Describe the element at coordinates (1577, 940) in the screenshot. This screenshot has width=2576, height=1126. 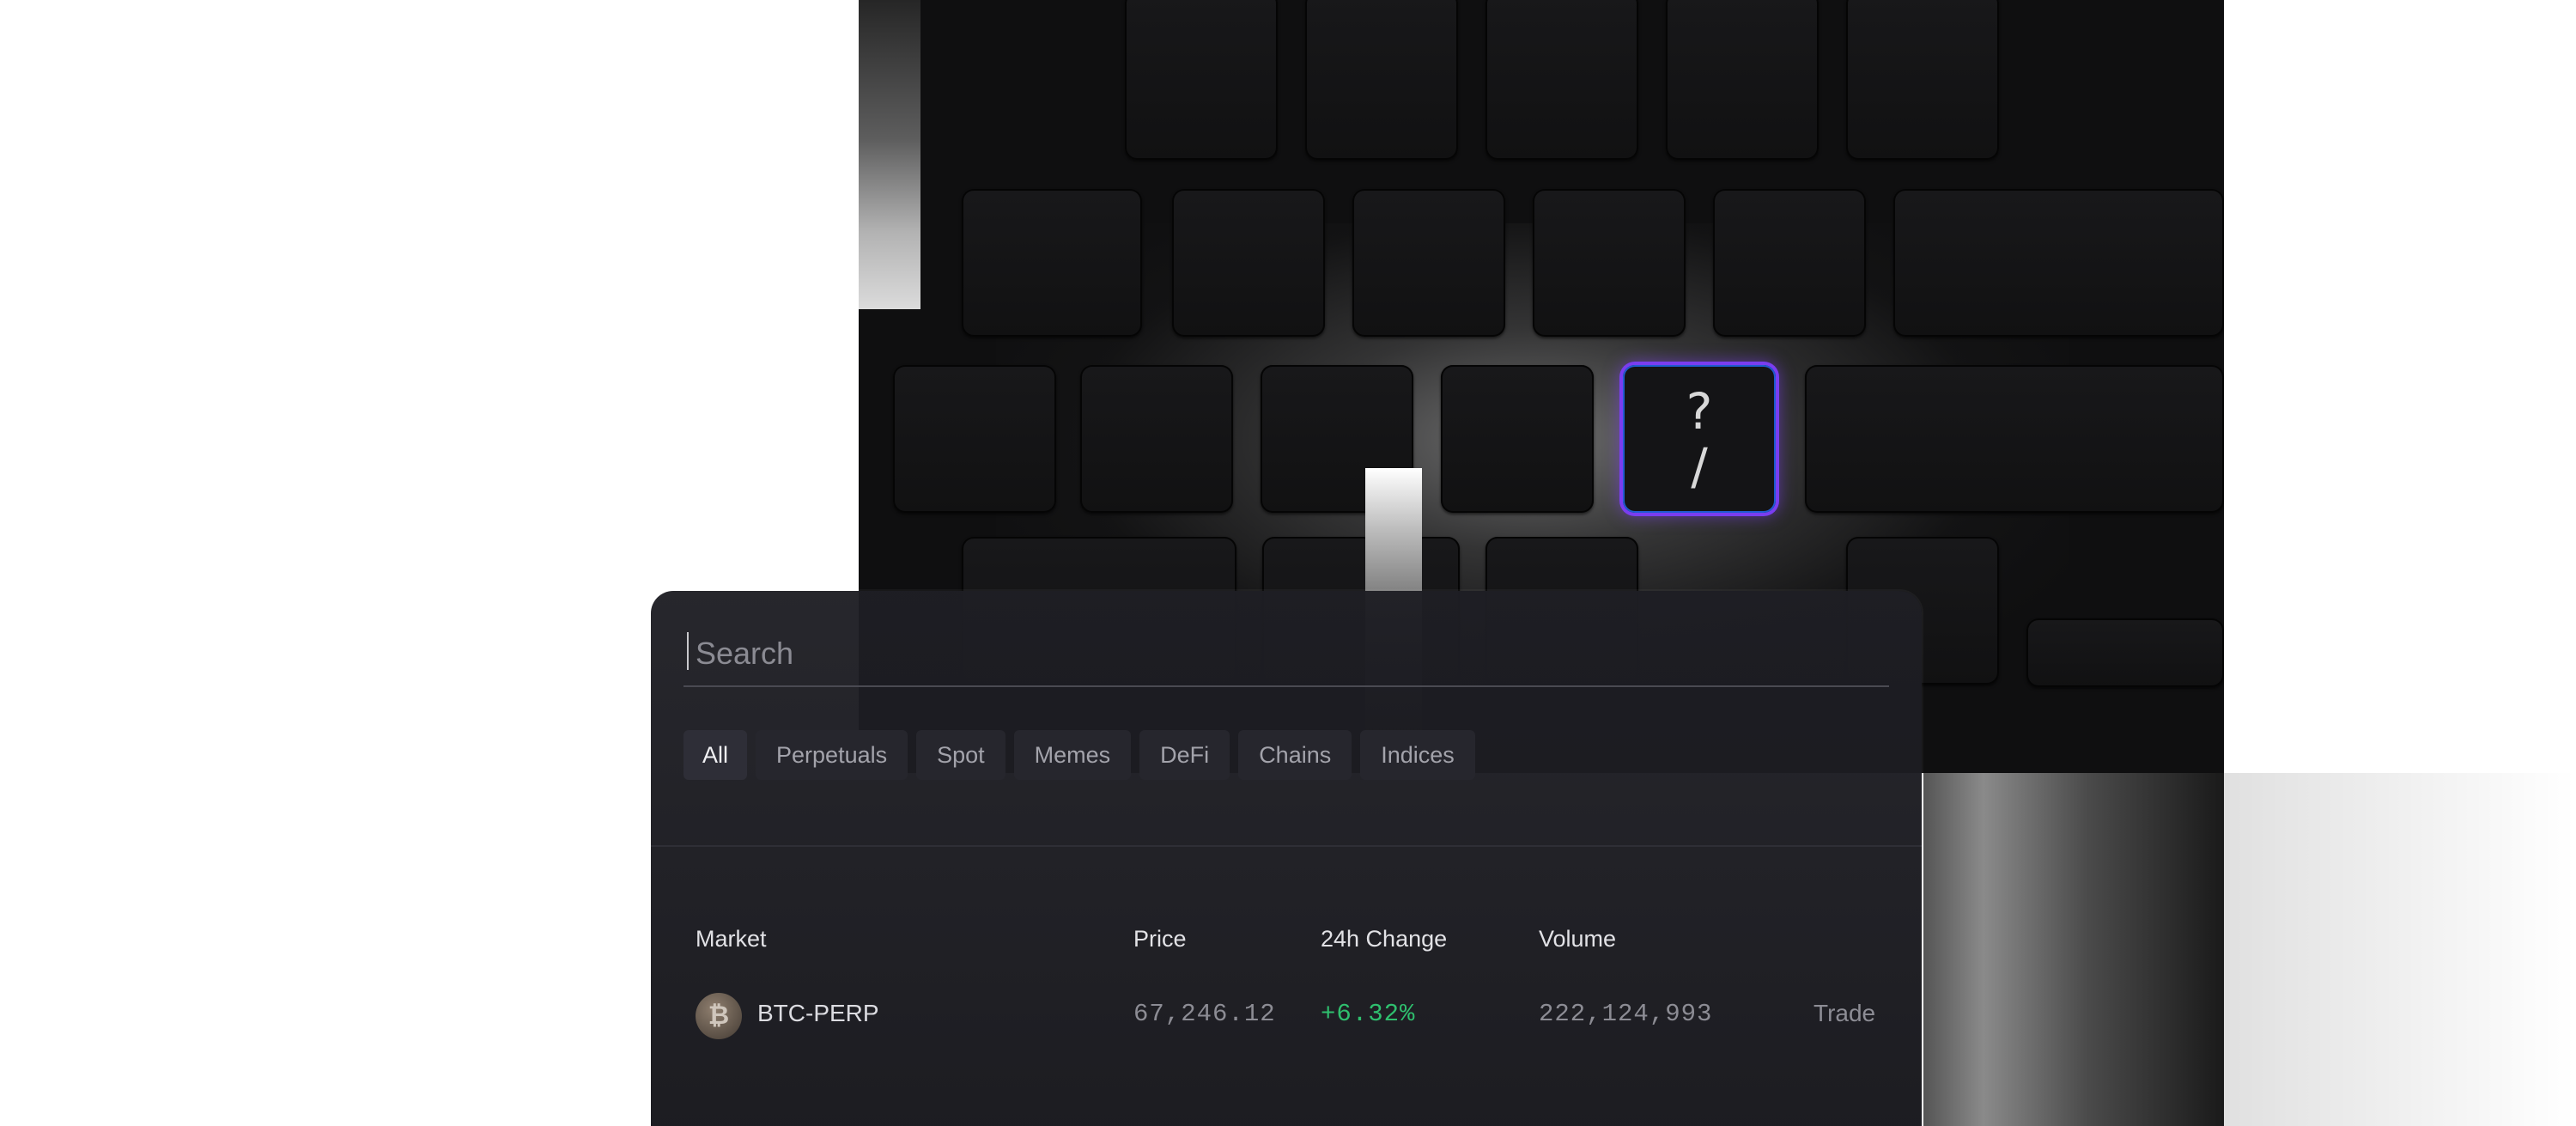
I see `column-header-volume: Volume` at that location.